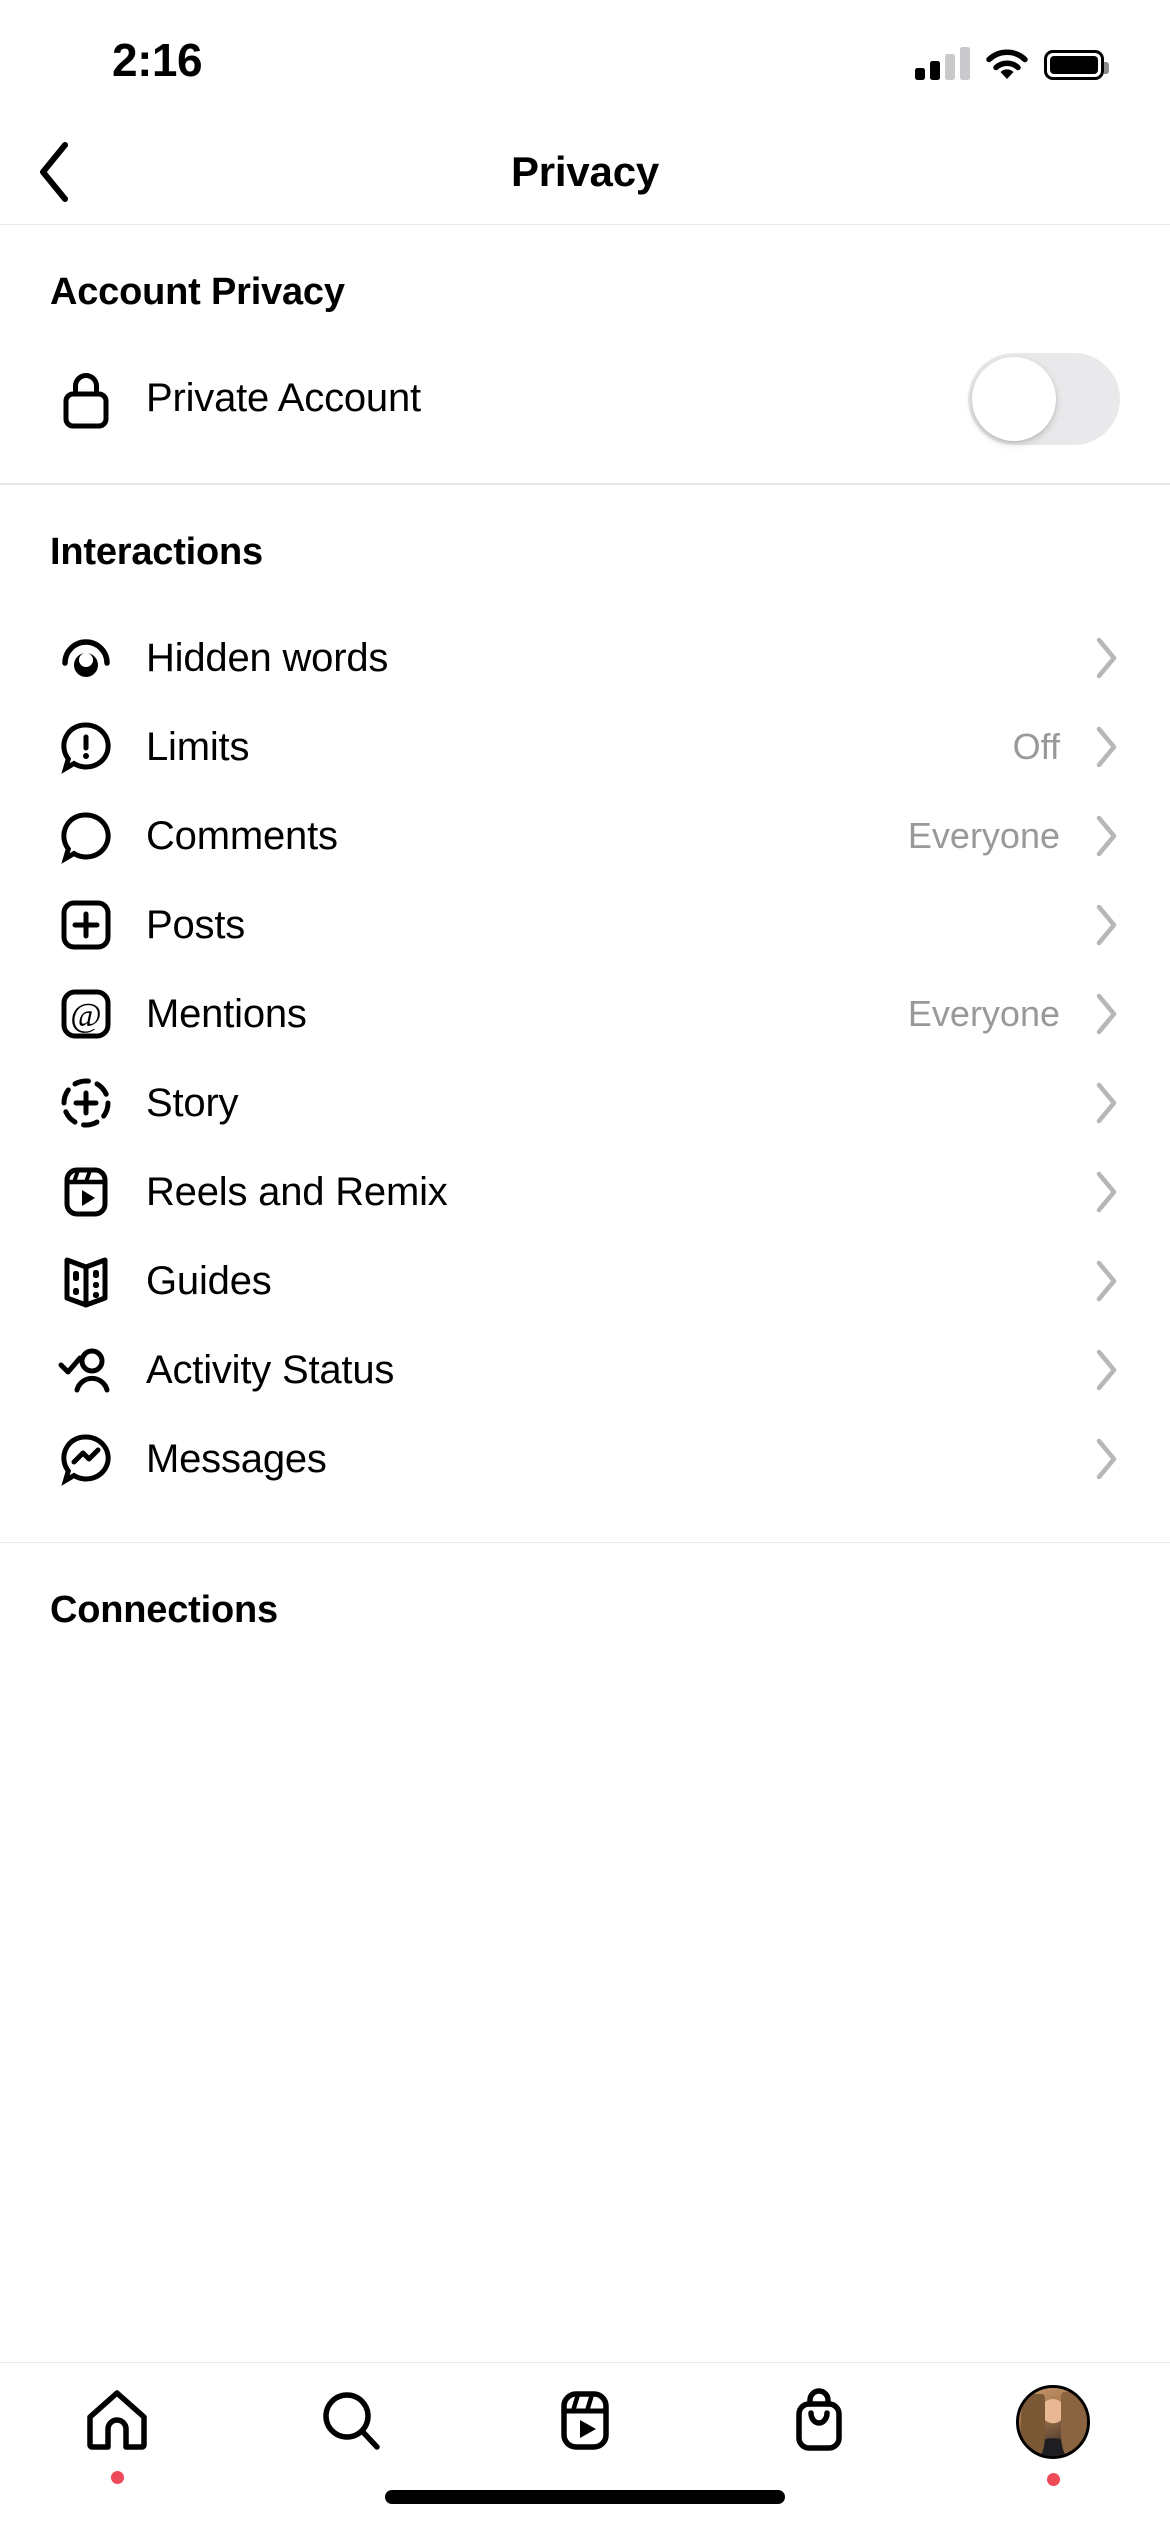  What do you see at coordinates (585, 1281) in the screenshot?
I see `row-guides: Guides` at bounding box center [585, 1281].